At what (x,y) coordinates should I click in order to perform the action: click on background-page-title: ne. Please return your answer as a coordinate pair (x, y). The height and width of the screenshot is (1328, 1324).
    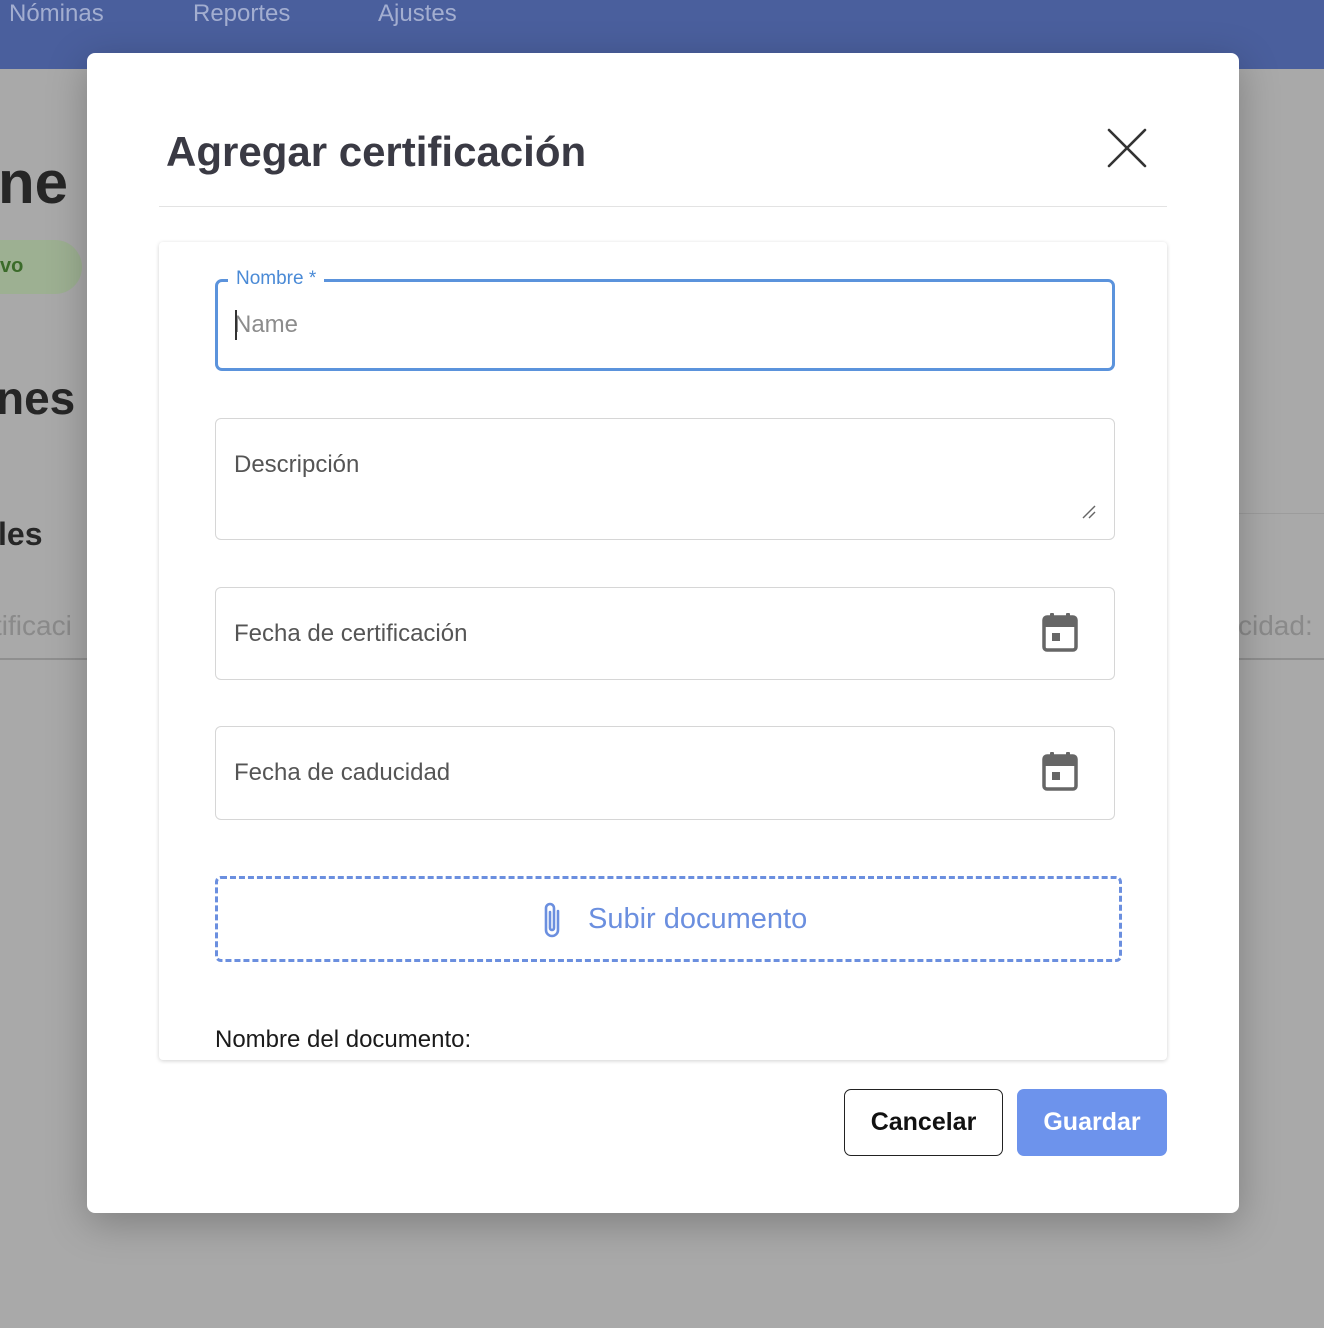
    Looking at the image, I should click on (34, 182).